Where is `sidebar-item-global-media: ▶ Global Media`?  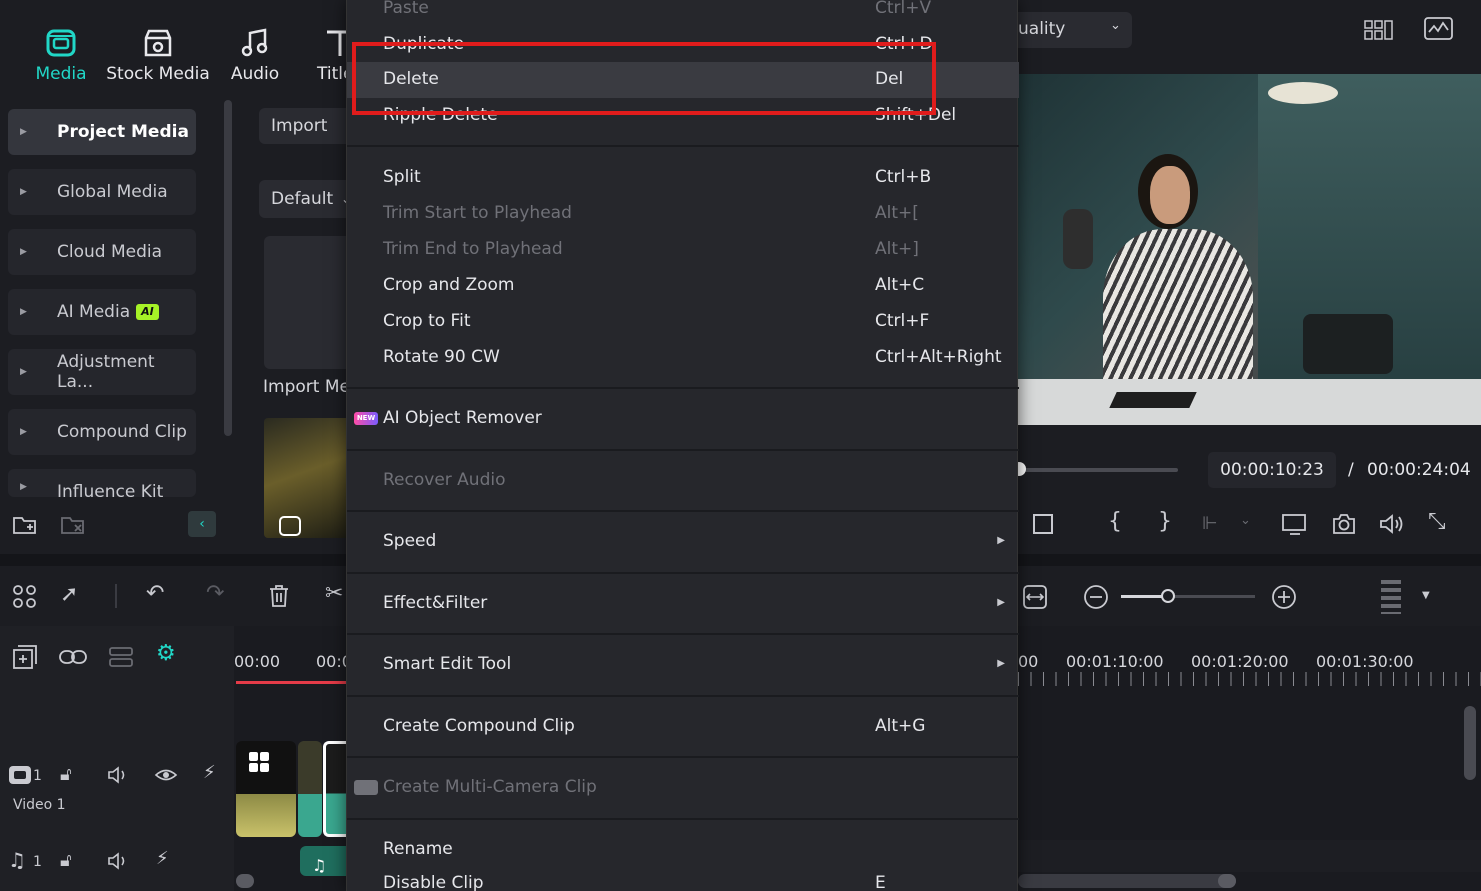
sidebar-item-global-media: ▶ Global Media is located at coordinates (102, 192).